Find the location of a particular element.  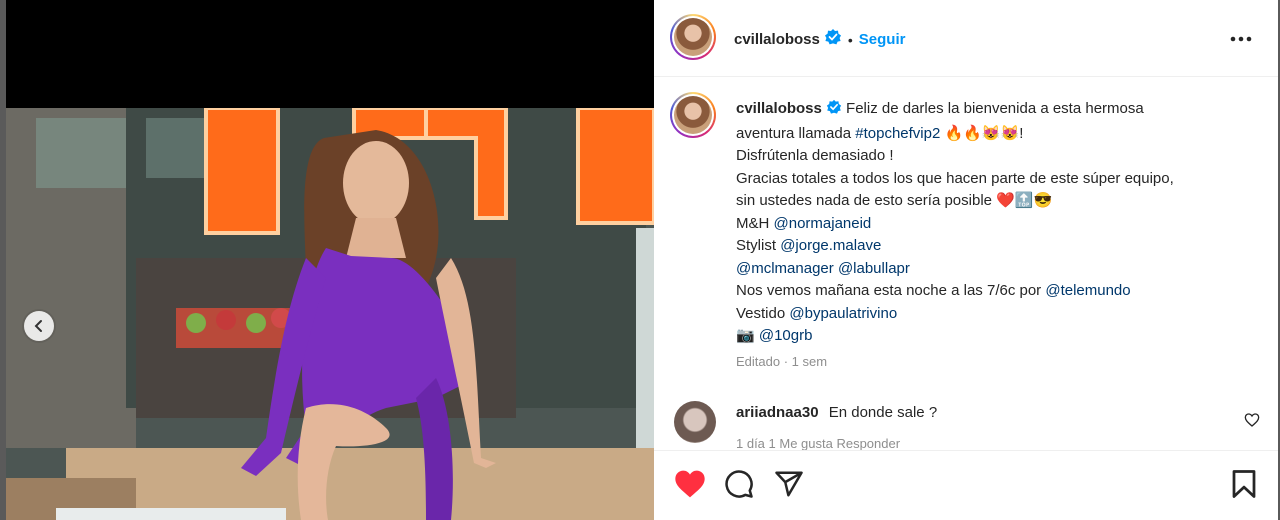

caption-text-2: aventura llamada is located at coordinates (796, 133).